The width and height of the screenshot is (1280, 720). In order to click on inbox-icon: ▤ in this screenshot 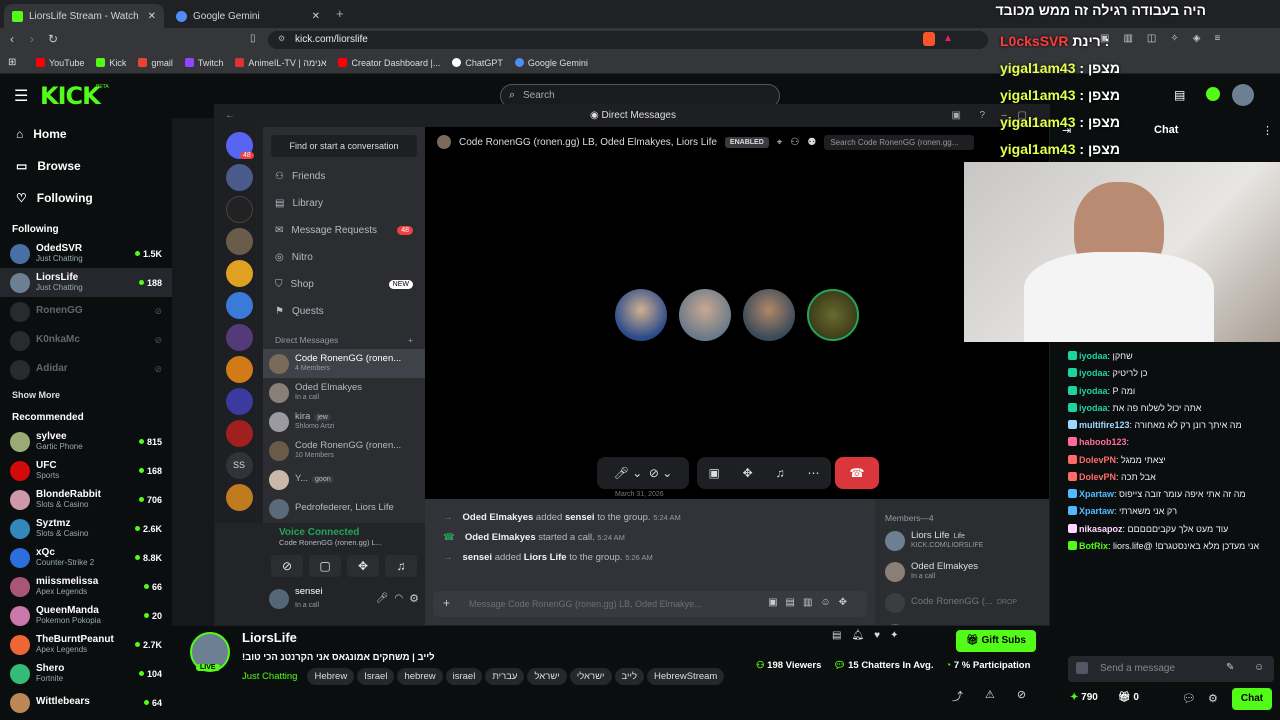, I will do `click(1179, 95)`.